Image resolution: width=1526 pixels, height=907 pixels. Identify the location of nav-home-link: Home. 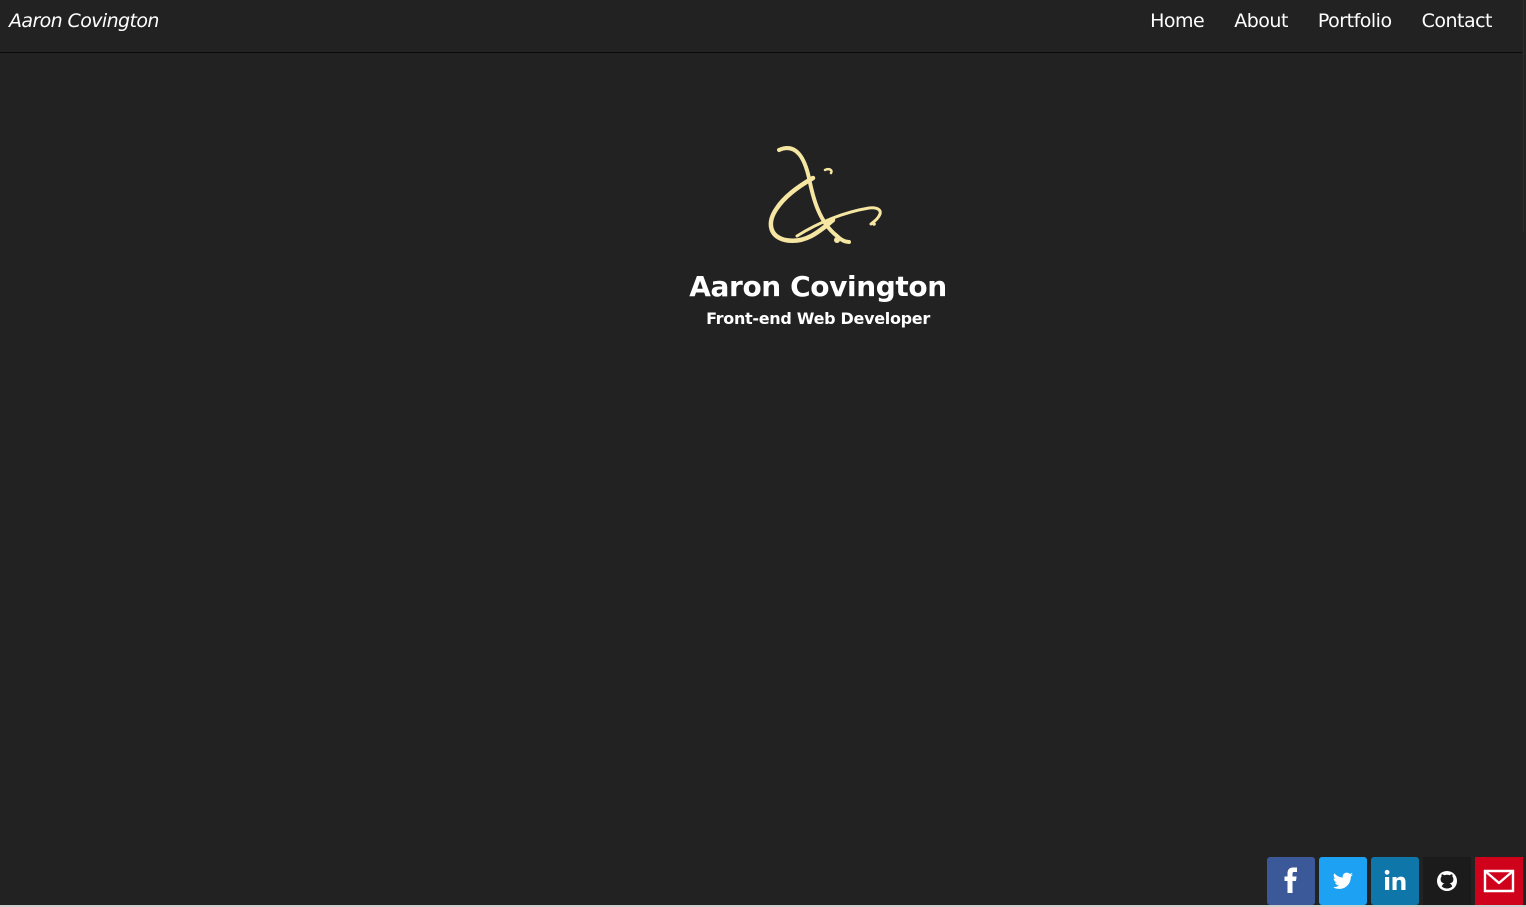
(1177, 21).